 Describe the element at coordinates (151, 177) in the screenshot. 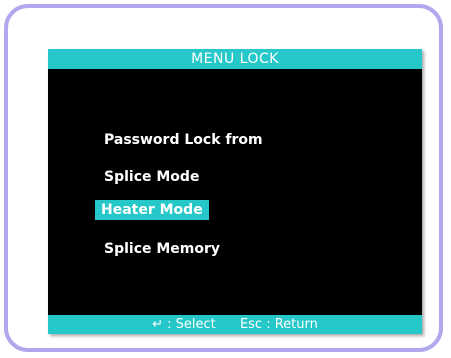

I see `menu-item-splice-mode: Splice Mode` at that location.